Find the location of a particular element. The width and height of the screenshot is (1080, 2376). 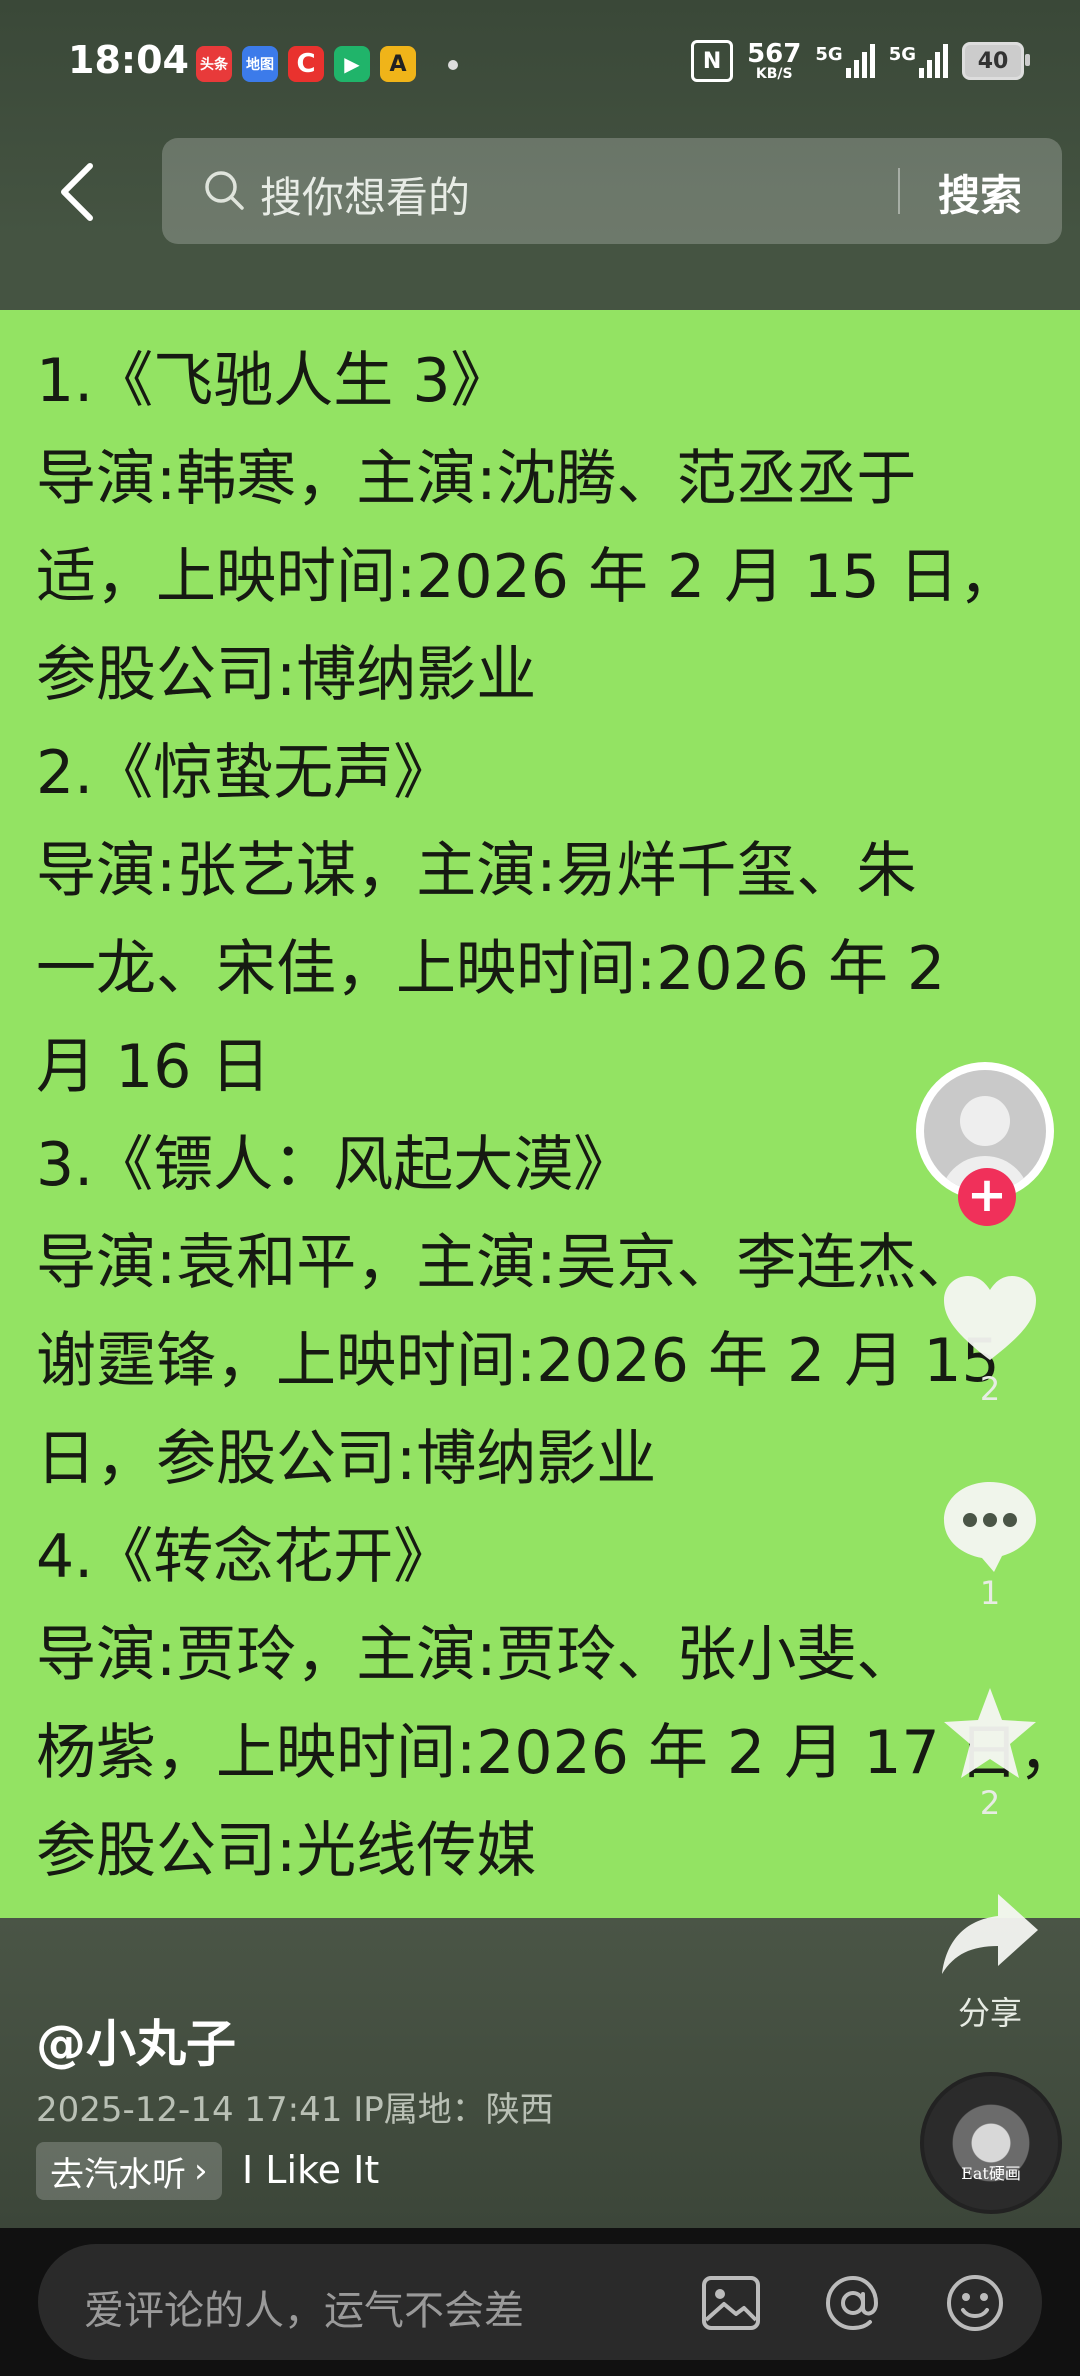

chevron-right-icon: › is located at coordinates (201, 2171).